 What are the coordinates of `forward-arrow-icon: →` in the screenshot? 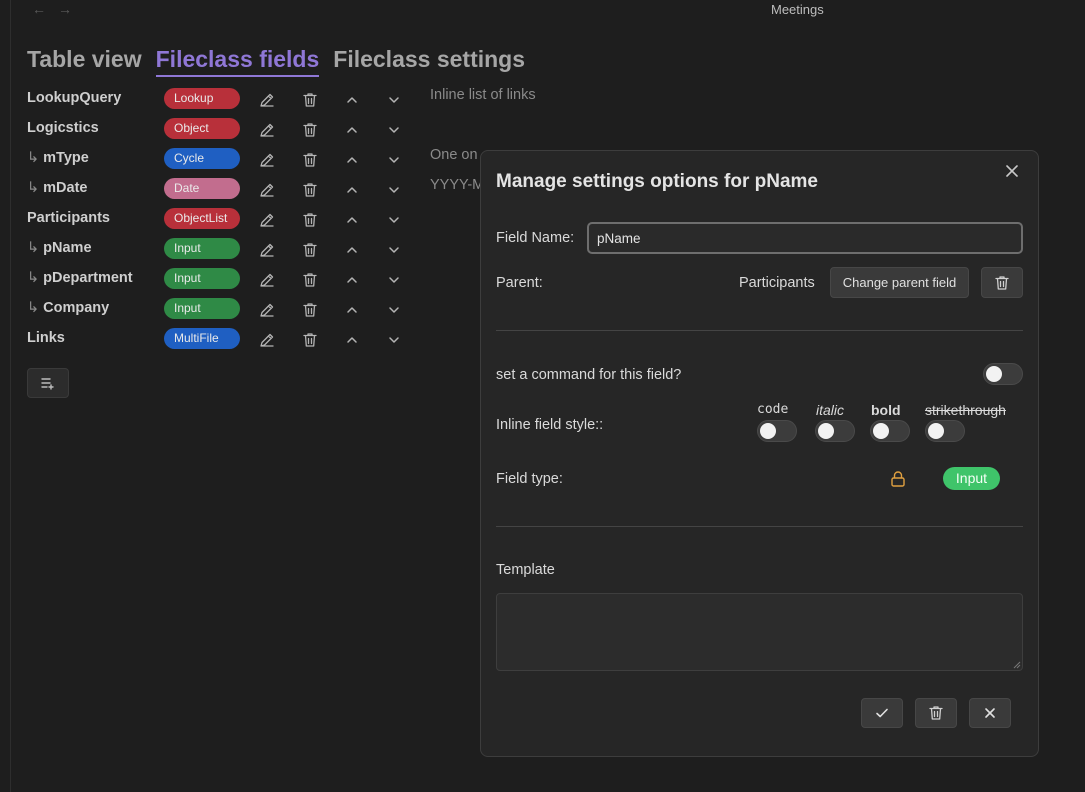 It's located at (65, 9).